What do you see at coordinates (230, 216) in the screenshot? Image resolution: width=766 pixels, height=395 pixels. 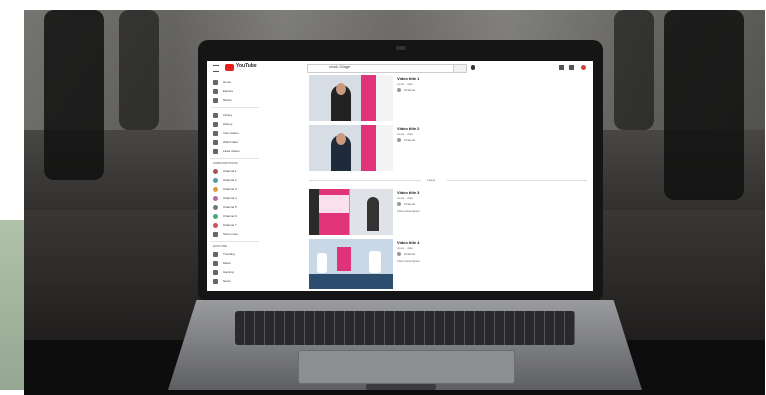 I see `sidebar-item-label: Channel 6` at bounding box center [230, 216].